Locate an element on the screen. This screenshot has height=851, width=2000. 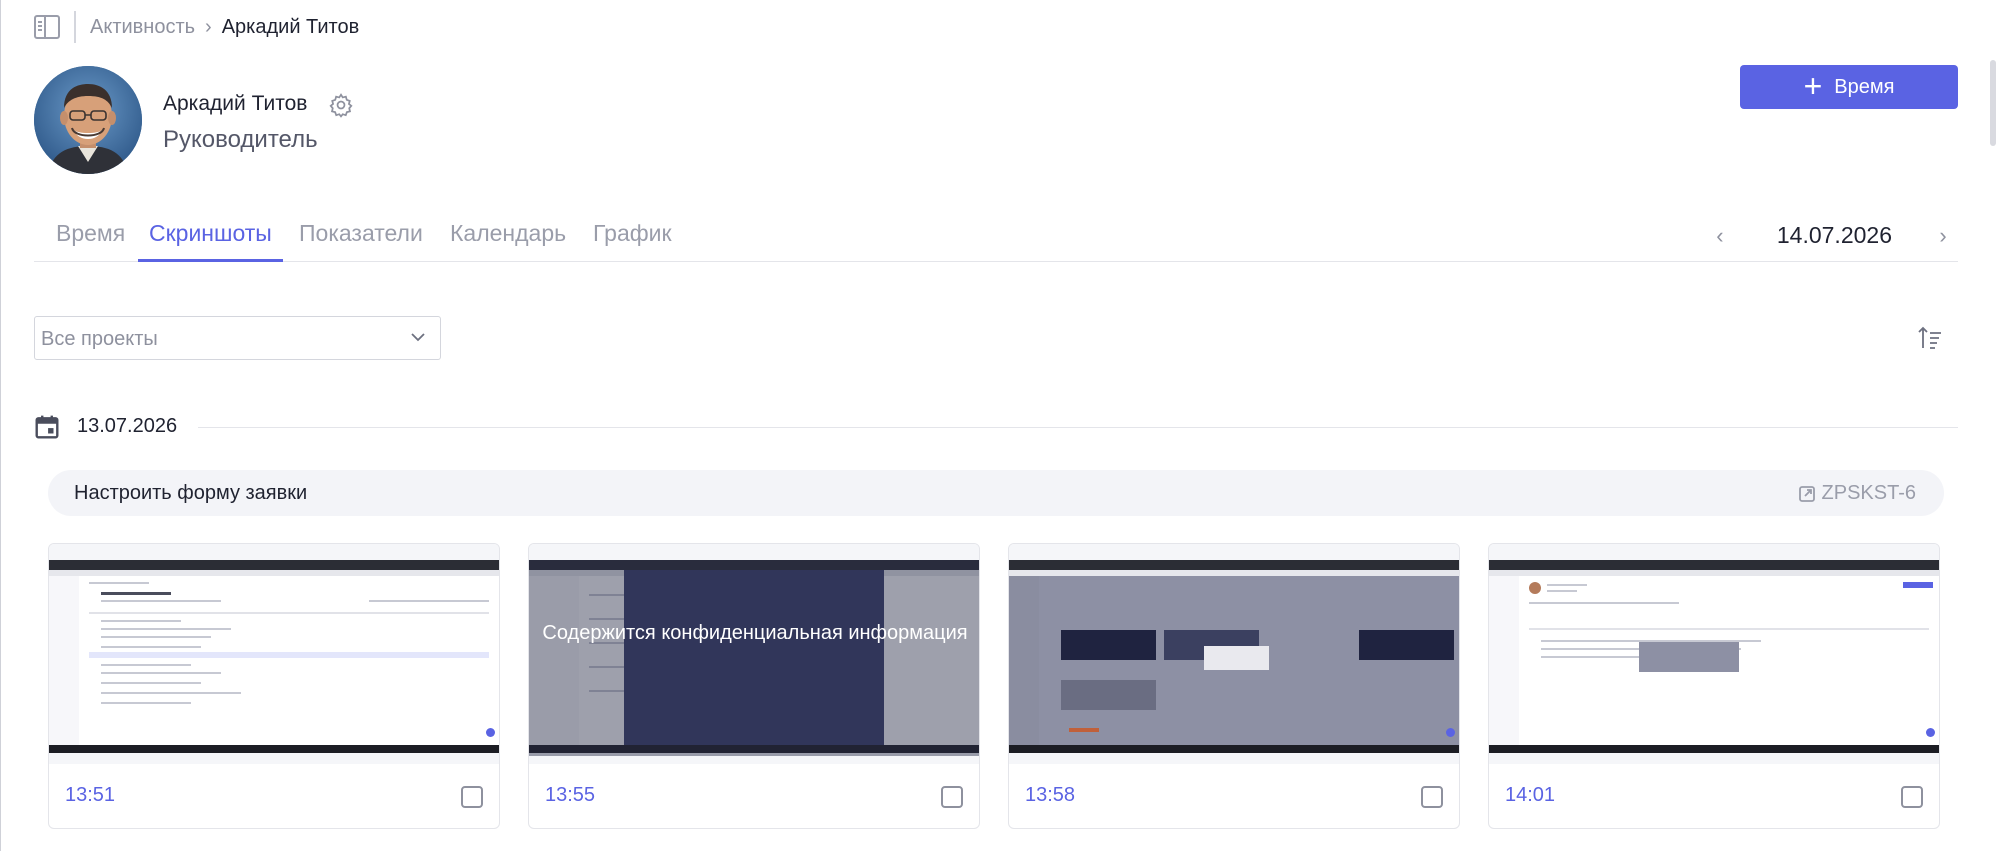
breadcrumb-activity-link: Активность is located at coordinates (142, 27).